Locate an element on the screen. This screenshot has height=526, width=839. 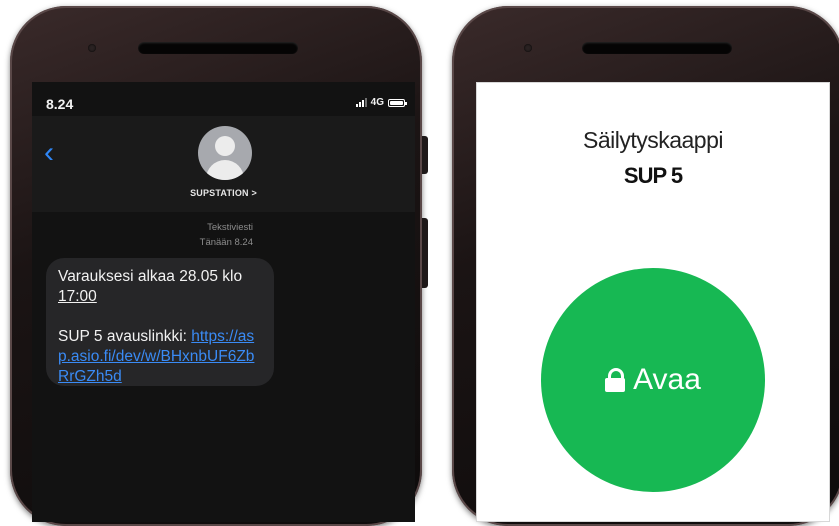
lock-icon is located at coordinates (615, 380).